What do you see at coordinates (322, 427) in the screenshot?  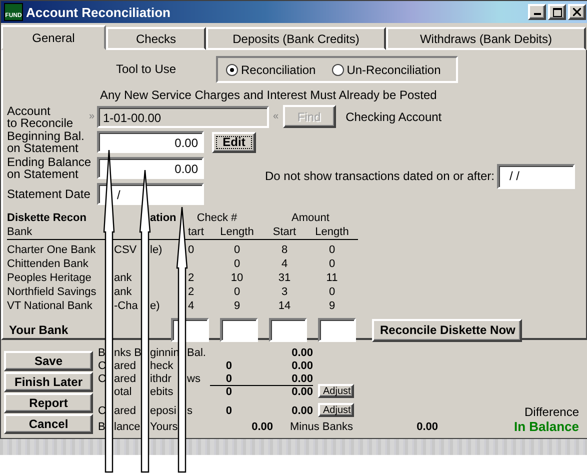 I see `summary-label: Minus Banks` at bounding box center [322, 427].